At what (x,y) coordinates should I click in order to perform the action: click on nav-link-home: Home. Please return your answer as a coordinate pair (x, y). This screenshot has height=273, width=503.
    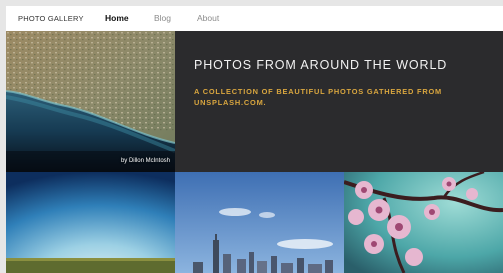
    Looking at the image, I should click on (117, 18).